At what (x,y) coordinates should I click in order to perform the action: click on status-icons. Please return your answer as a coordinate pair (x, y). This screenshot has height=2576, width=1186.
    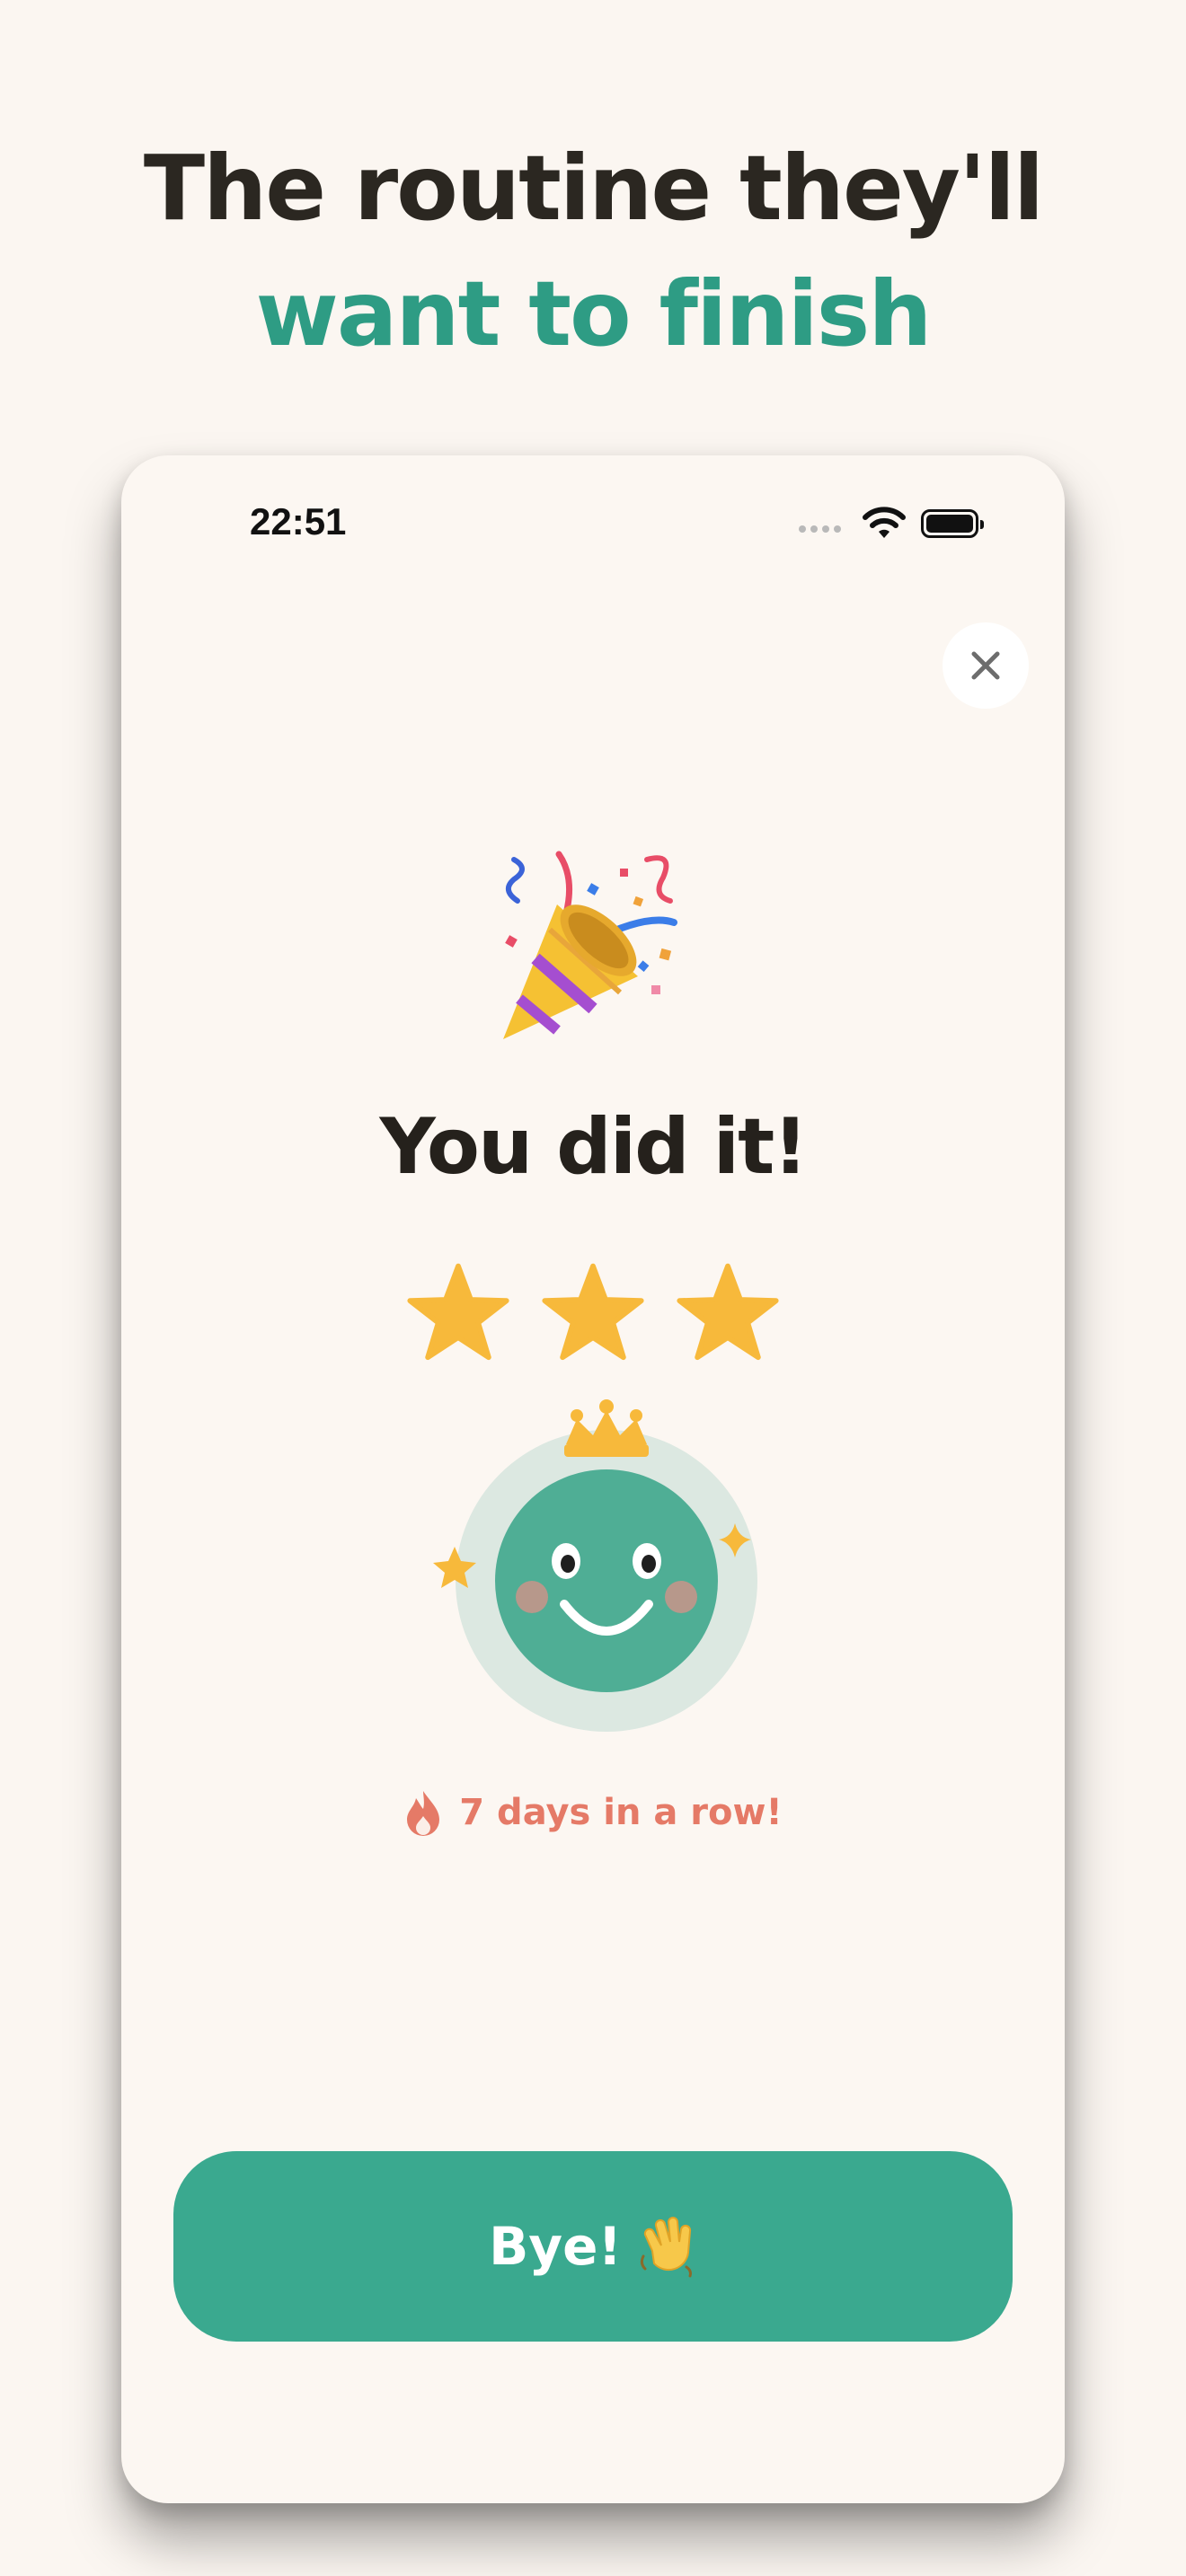
    Looking at the image, I should click on (891, 524).